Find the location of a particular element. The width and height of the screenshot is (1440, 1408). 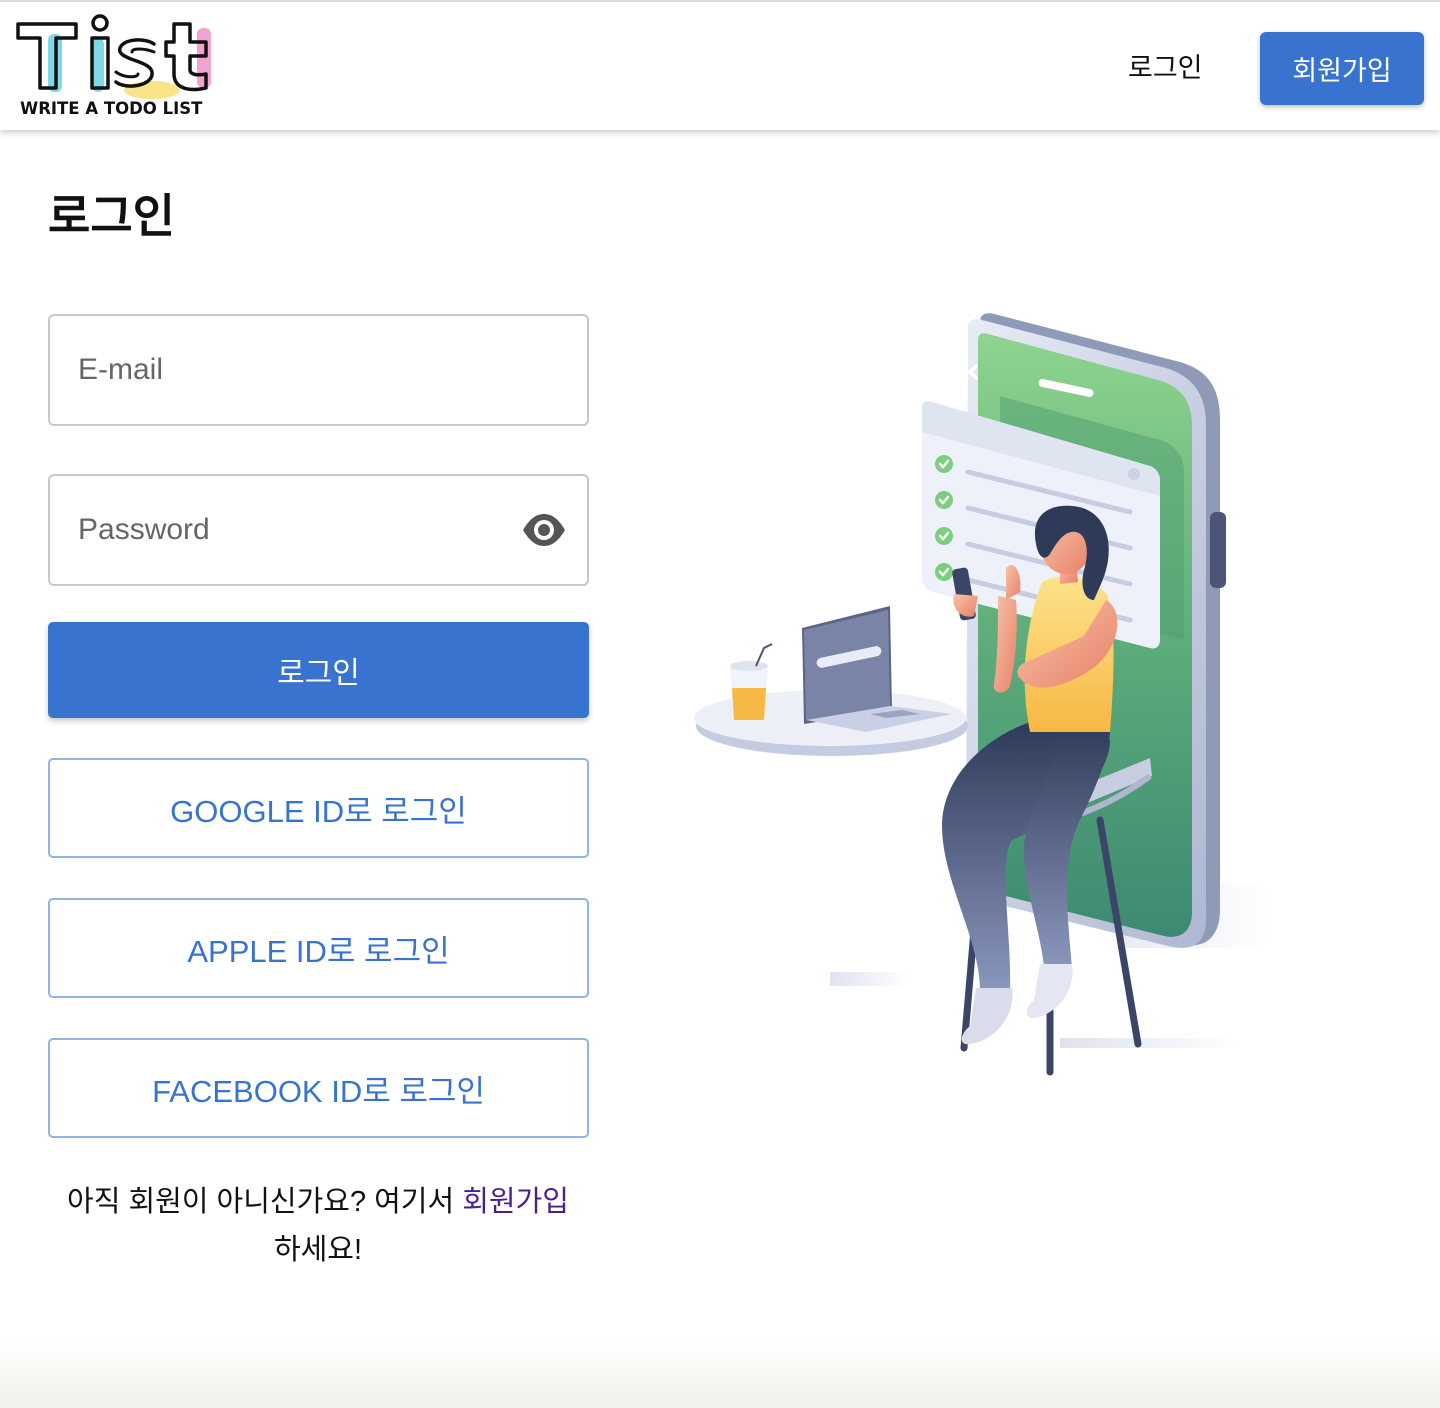

login-button: 로그인 is located at coordinates (318, 670).